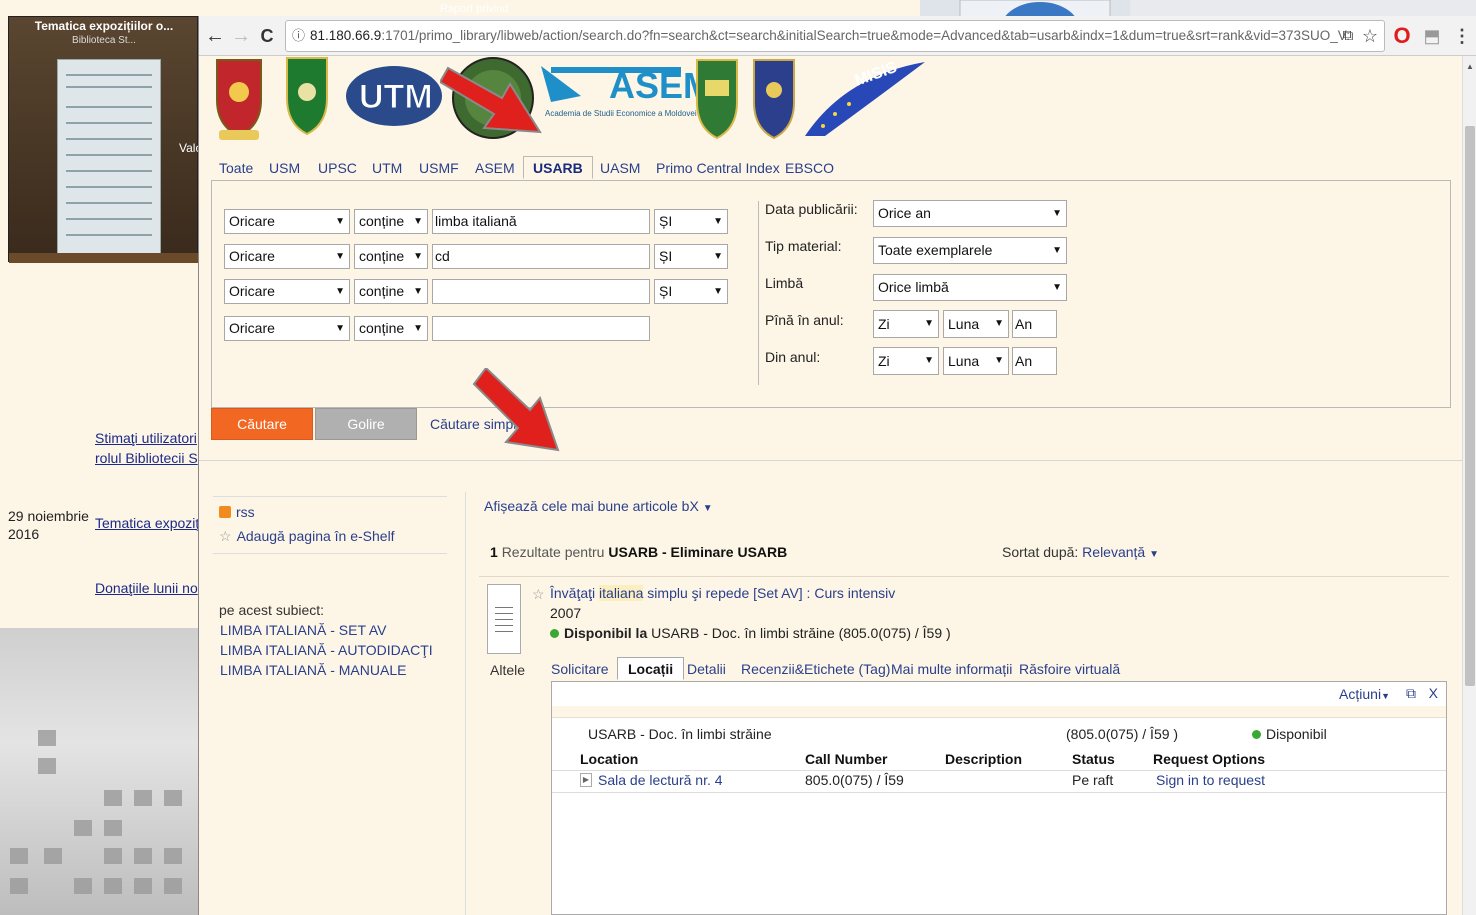  What do you see at coordinates (303, 630) in the screenshot?
I see `subject-link-1: LIMBA ITALIANĂ - SET AV` at bounding box center [303, 630].